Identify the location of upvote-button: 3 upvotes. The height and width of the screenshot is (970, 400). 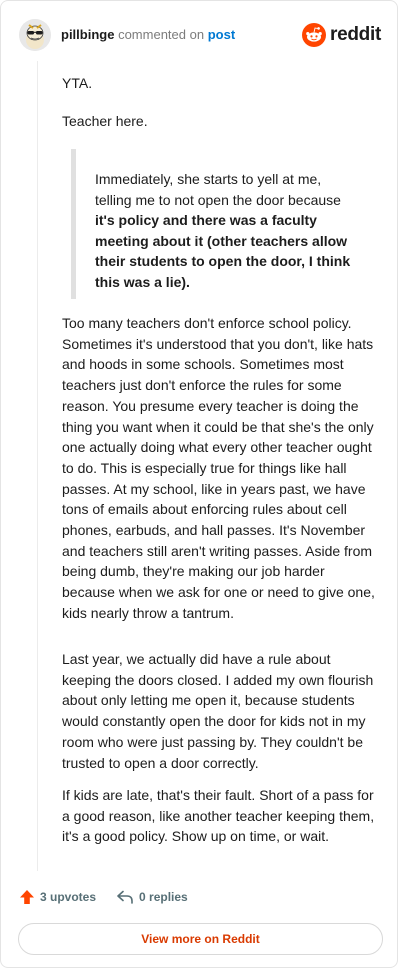
(57, 897).